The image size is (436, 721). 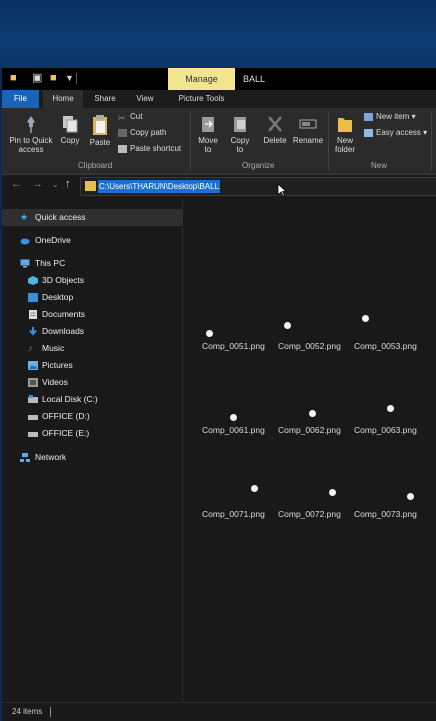 I want to click on file-name: Comp_0071.png, so click(x=233, y=514).